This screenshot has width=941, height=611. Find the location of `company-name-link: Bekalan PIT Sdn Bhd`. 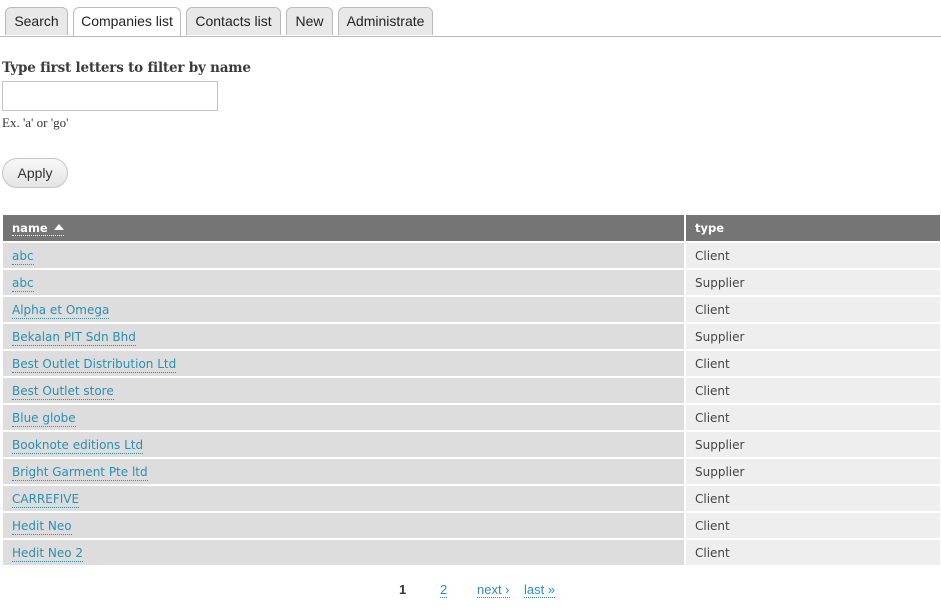

company-name-link: Bekalan PIT Sdn Bhd is located at coordinates (74, 337).